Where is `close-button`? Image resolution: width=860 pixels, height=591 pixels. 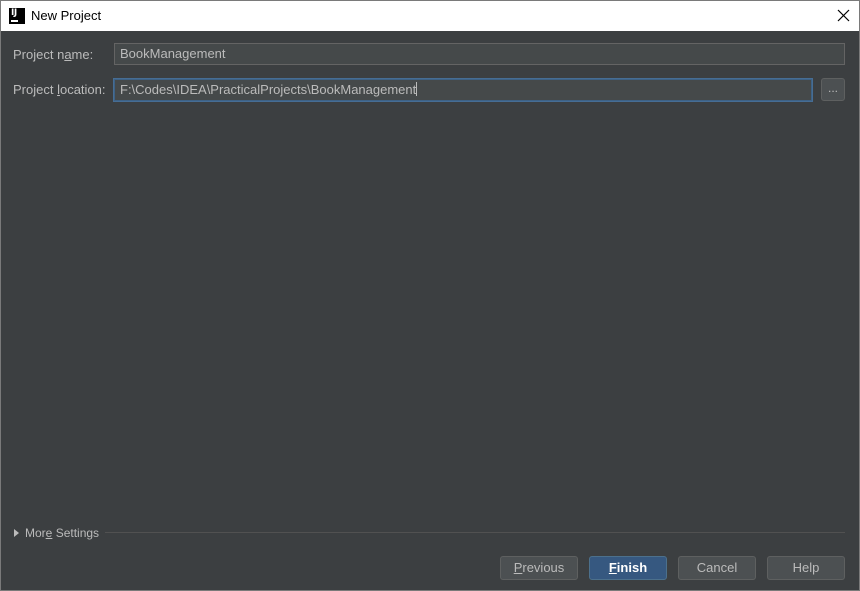
close-button is located at coordinates (844, 16).